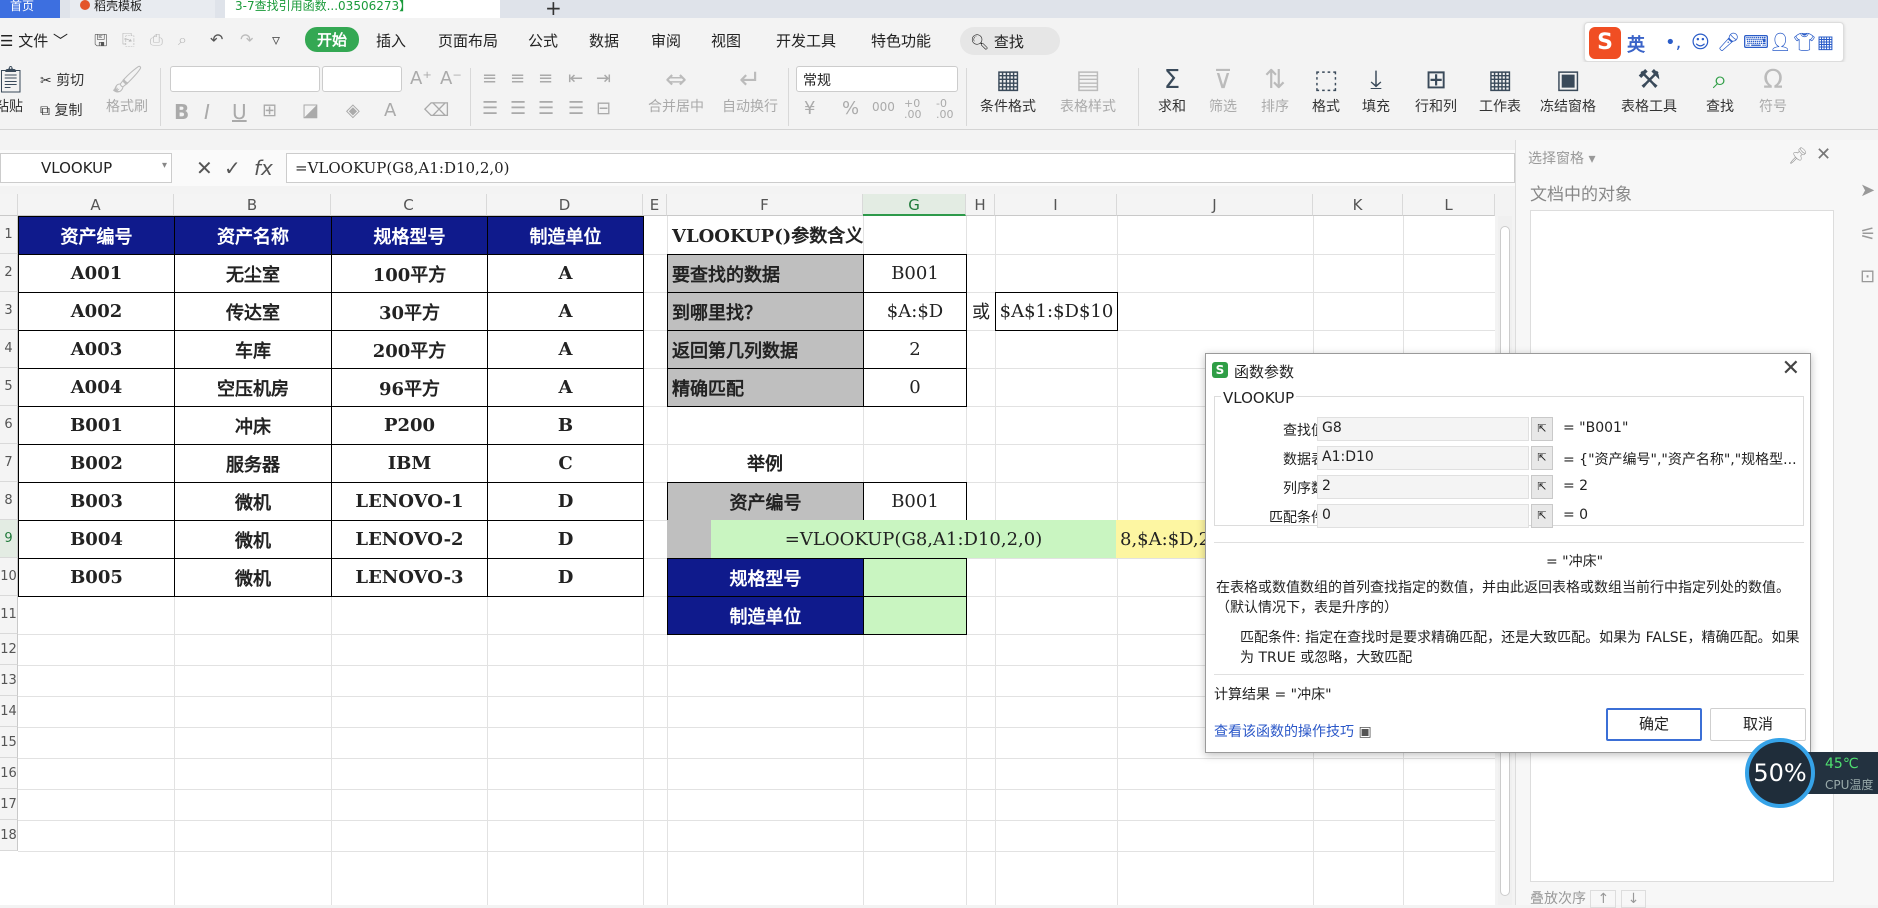  Describe the element at coordinates (901, 40) in the screenshot. I see `menu-special: 特色功能` at that location.